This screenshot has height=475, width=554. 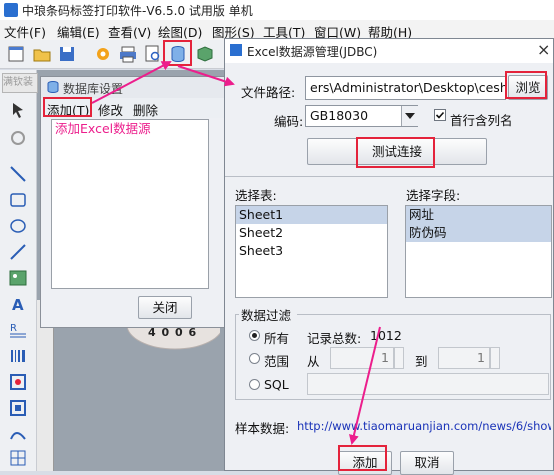 What do you see at coordinates (312, 52) in the screenshot?
I see `excel-dialog-title: Excel数据源管理(JDBC)` at bounding box center [312, 52].